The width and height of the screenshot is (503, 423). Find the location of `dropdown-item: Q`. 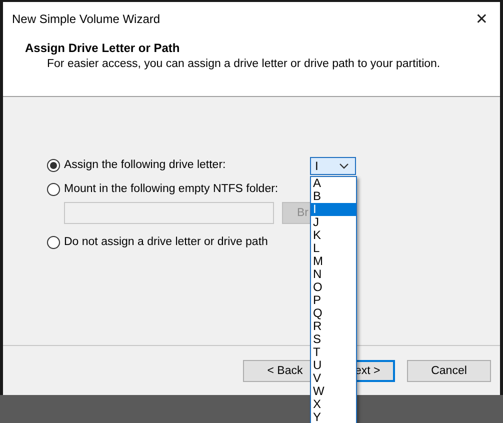

dropdown-item: Q is located at coordinates (333, 313).